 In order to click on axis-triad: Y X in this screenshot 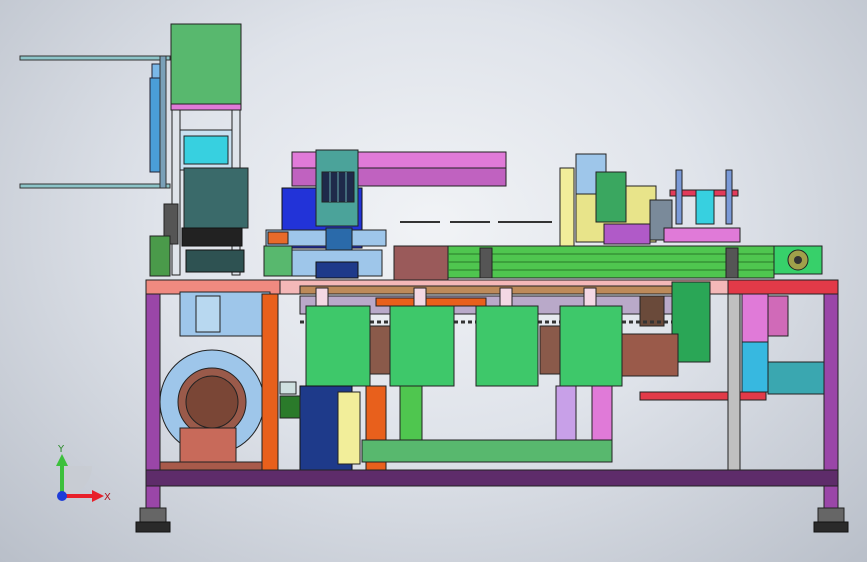, I will do `click(83, 473)`.